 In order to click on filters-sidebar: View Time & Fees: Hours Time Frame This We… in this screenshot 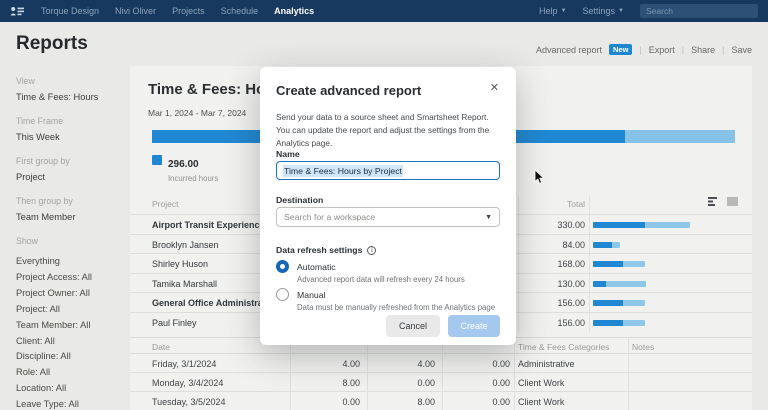, I will do `click(72, 243)`.